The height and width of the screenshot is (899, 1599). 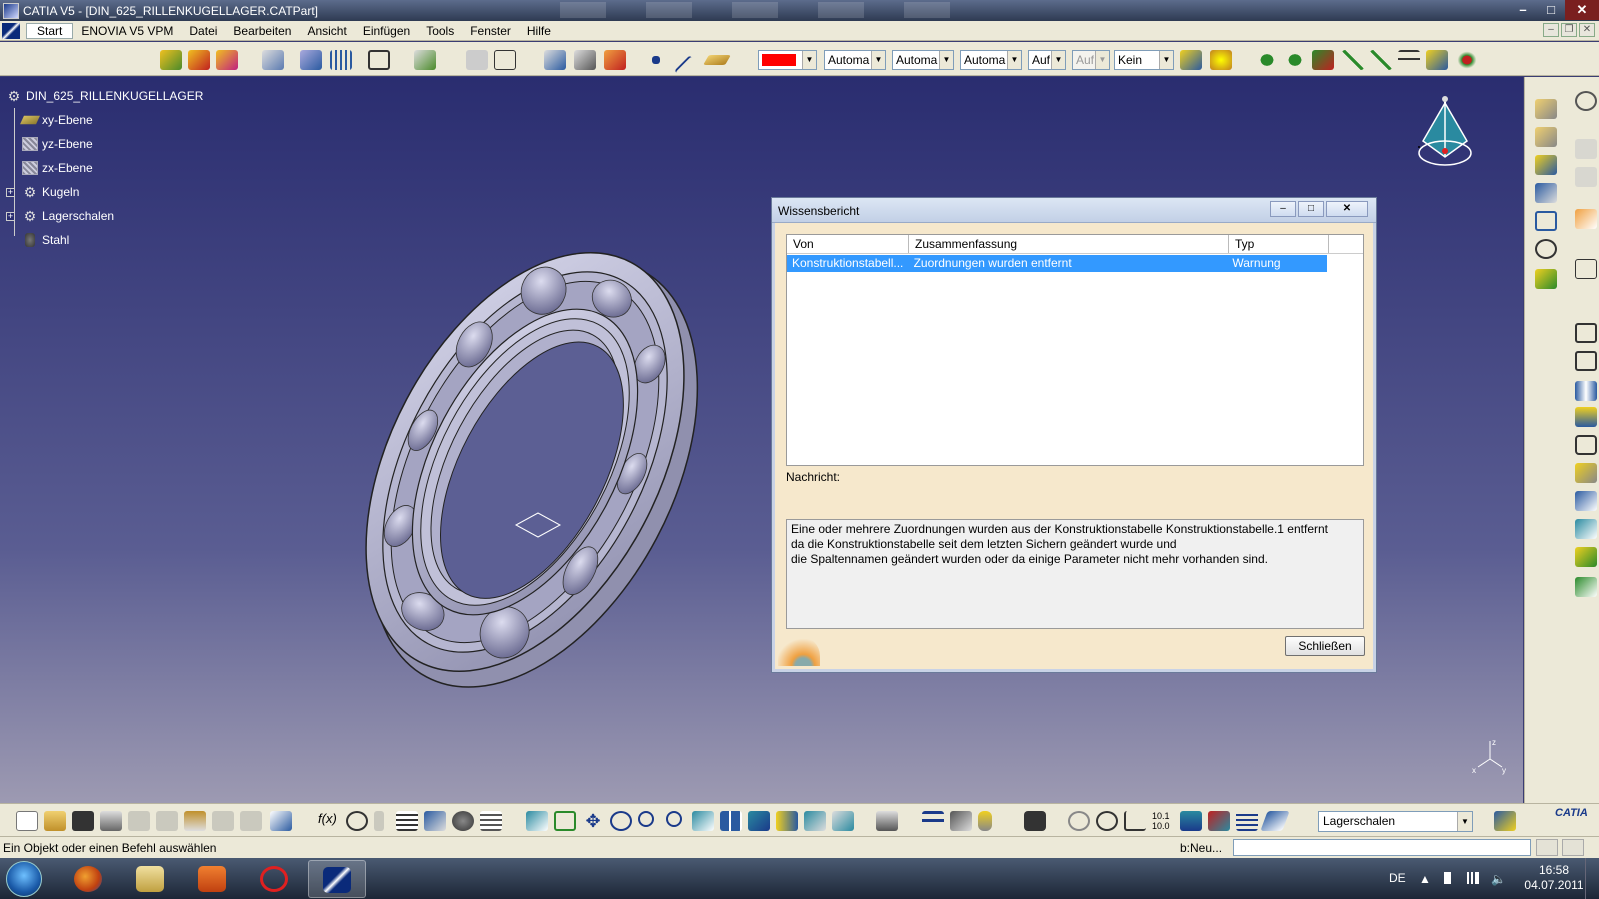 What do you see at coordinates (1586, 361) in the screenshot?
I see `thickness-icon` at bounding box center [1586, 361].